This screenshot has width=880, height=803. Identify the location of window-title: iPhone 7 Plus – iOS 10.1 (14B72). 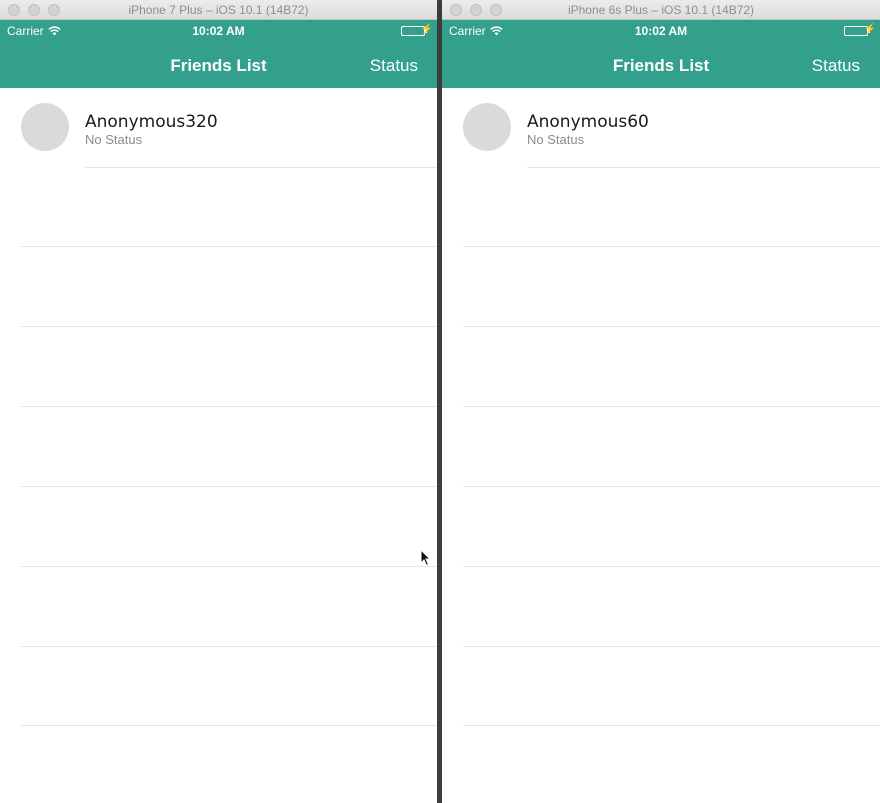
(218, 10).